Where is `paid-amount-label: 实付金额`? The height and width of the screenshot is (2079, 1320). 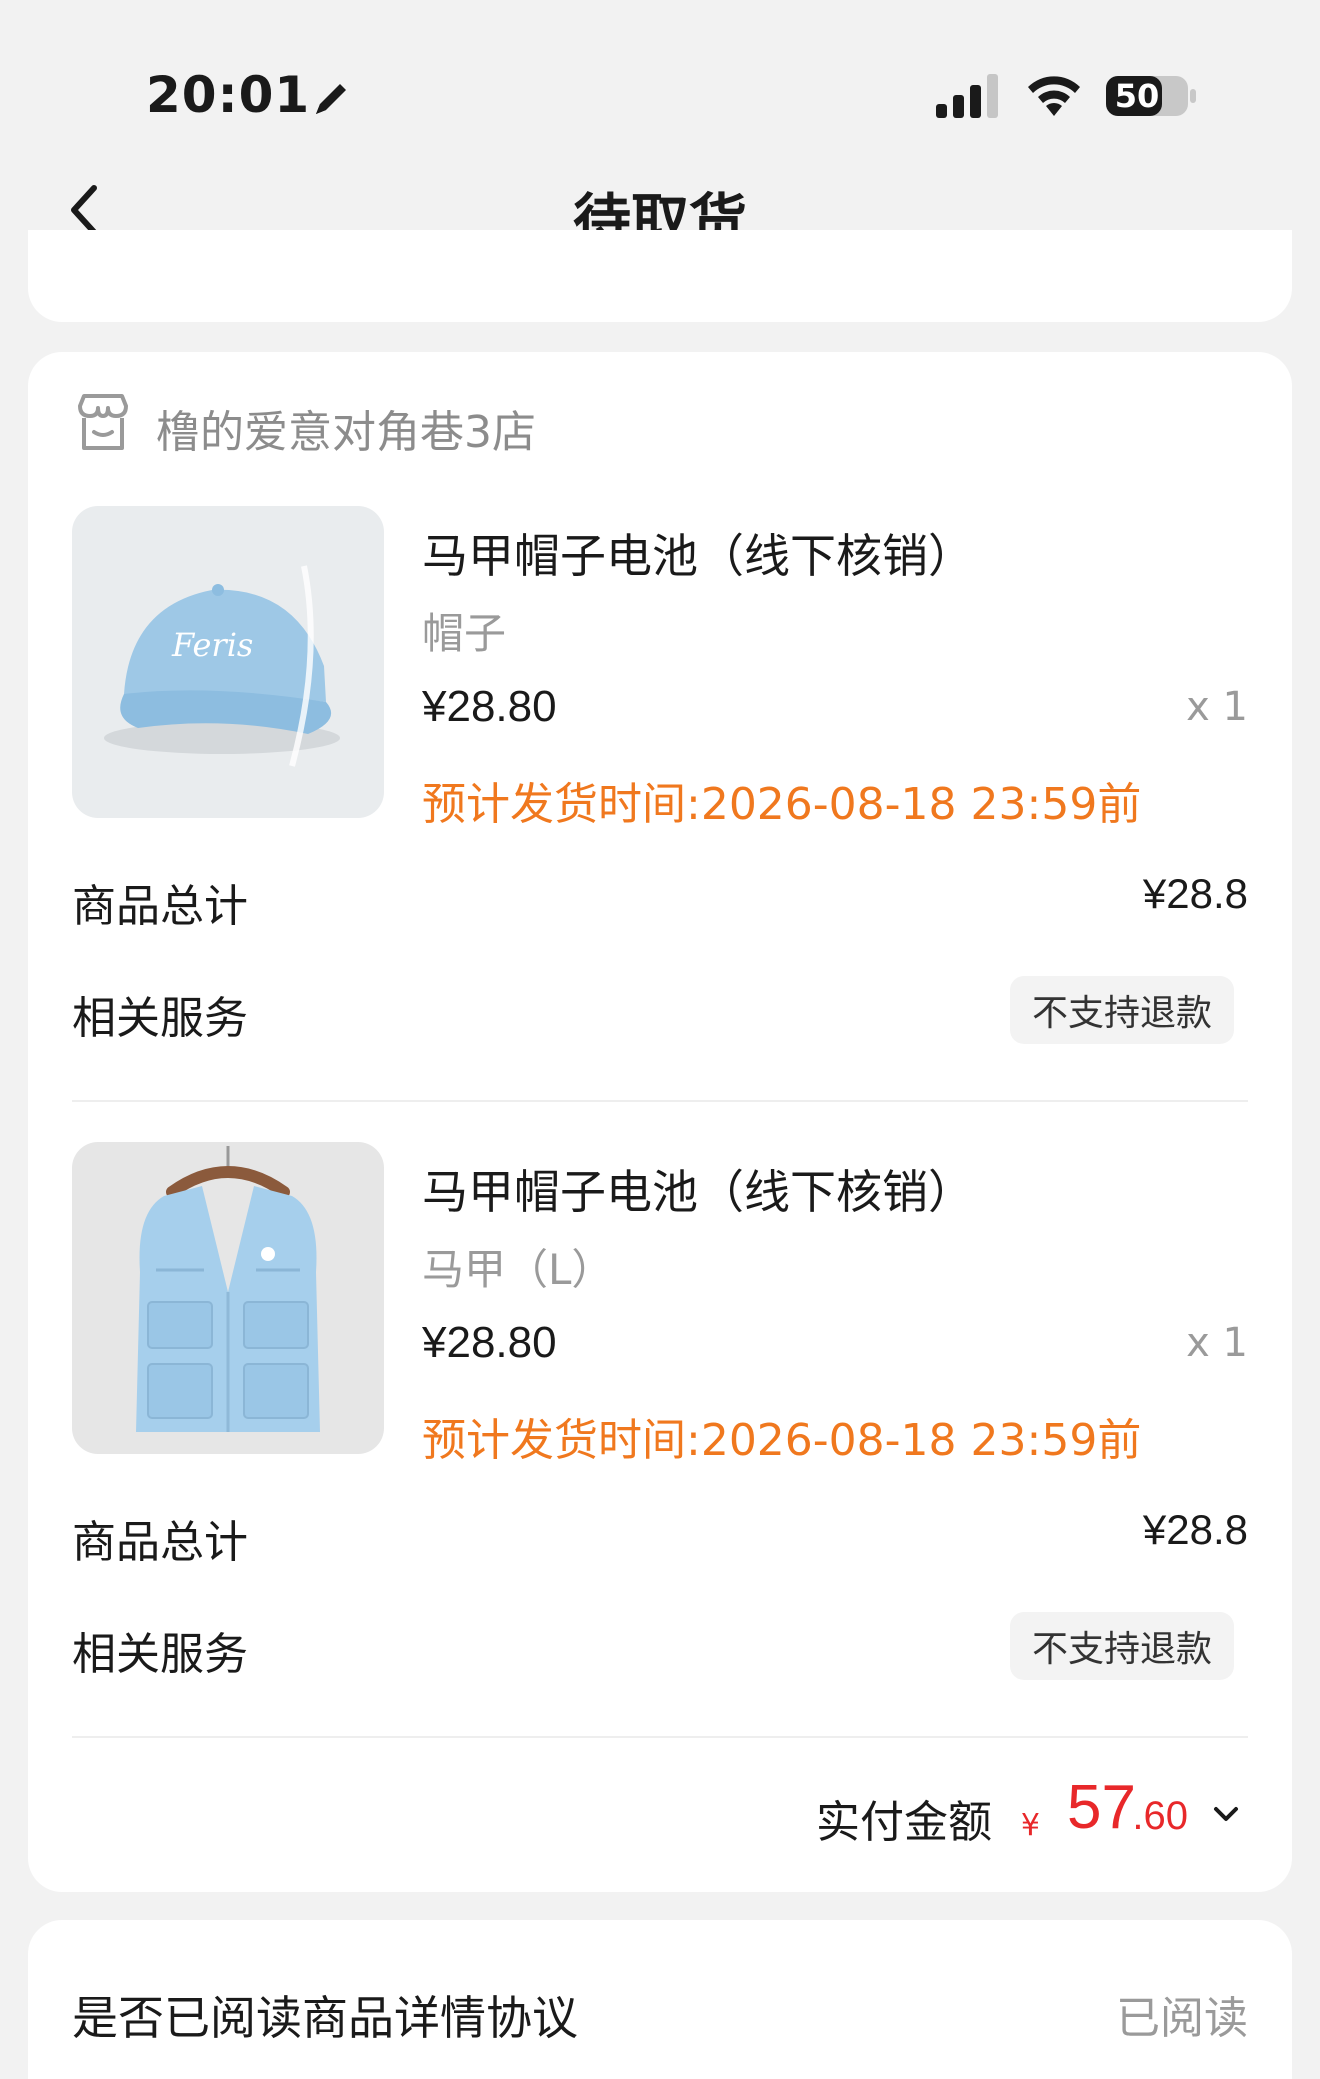 paid-amount-label: 实付金额 is located at coordinates (904, 1822).